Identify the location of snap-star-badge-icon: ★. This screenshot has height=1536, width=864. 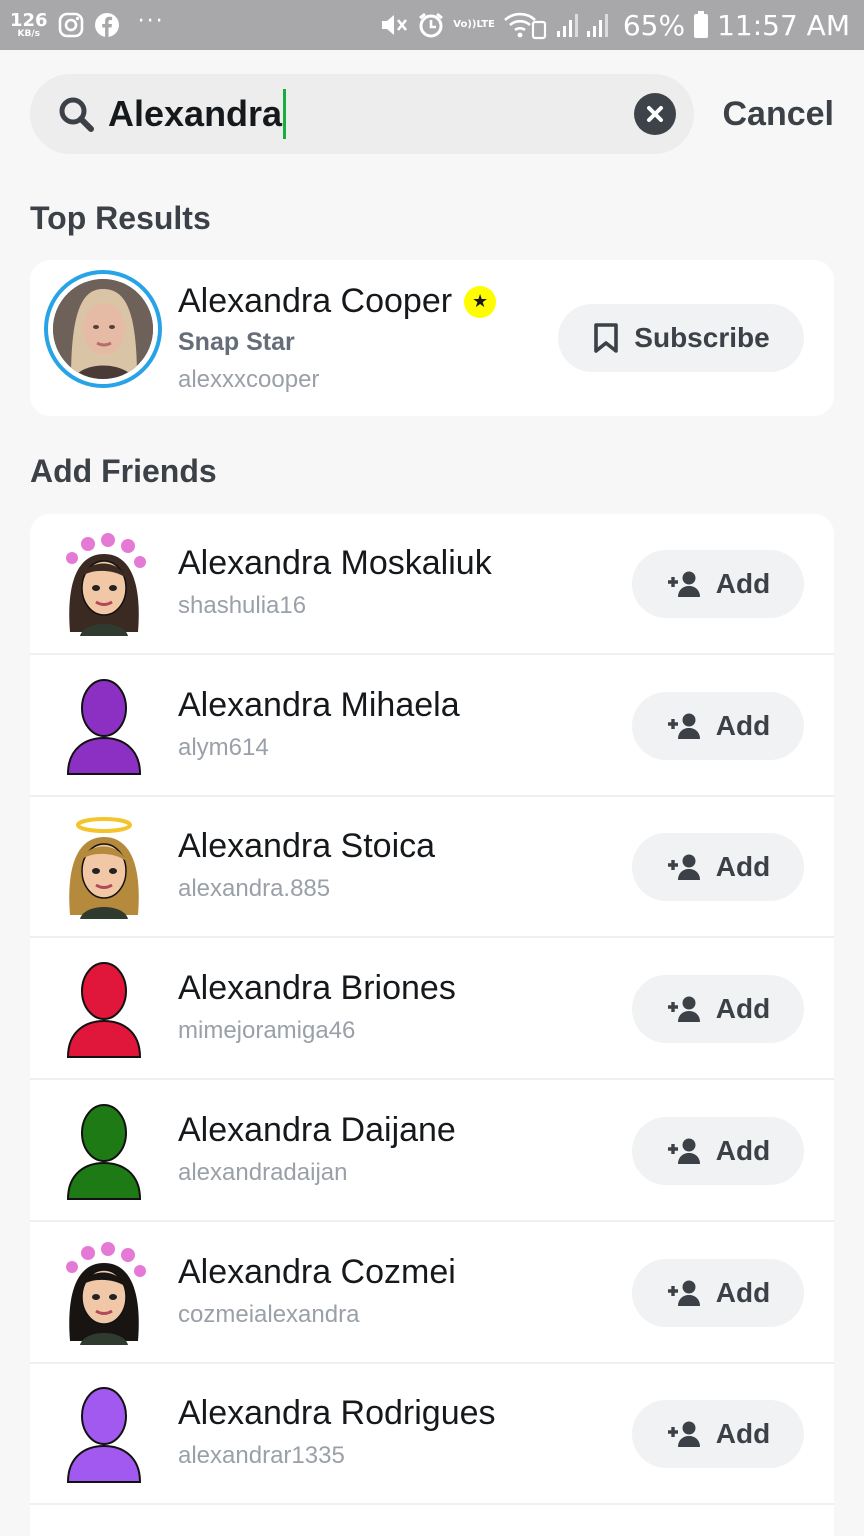
(480, 301).